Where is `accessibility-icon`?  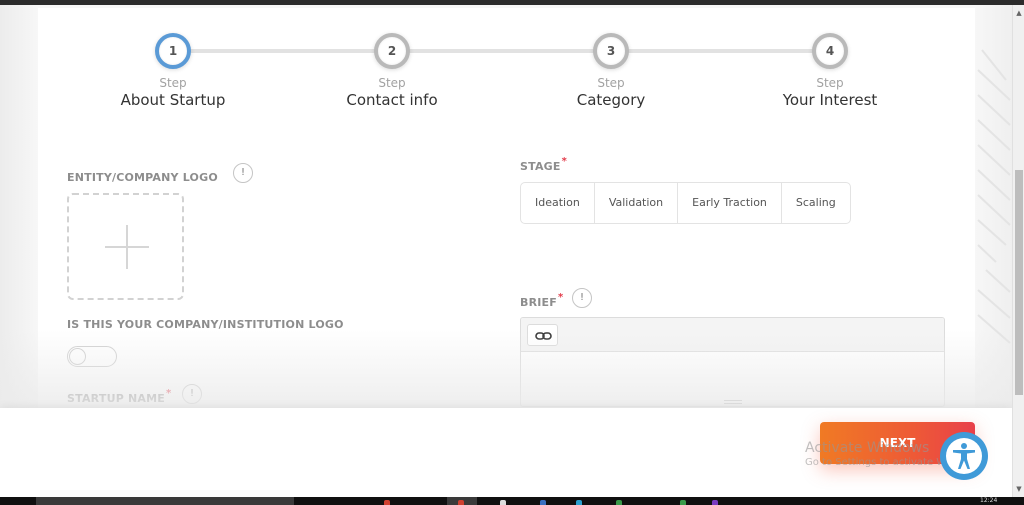 accessibility-icon is located at coordinates (964, 456).